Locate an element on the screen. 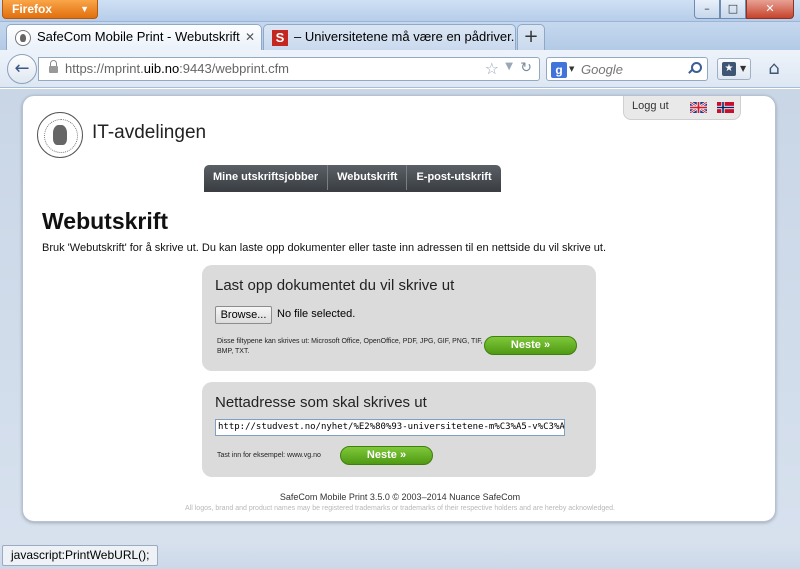 This screenshot has width=800, height=569. star-icon: ☆ is located at coordinates (492, 68).